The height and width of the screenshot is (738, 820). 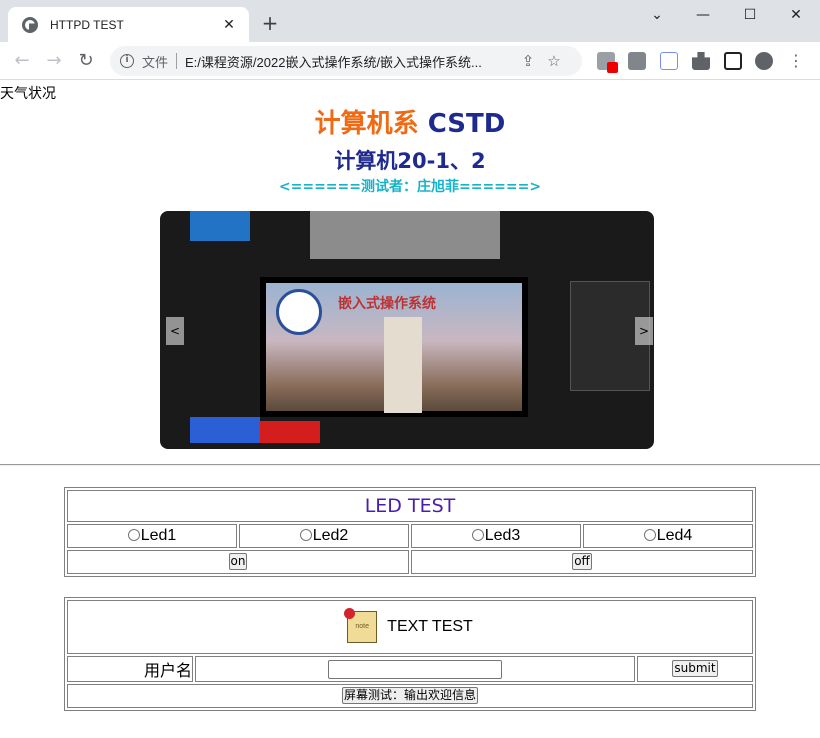 I want to click on led4-label: Led4, so click(x=674, y=535).